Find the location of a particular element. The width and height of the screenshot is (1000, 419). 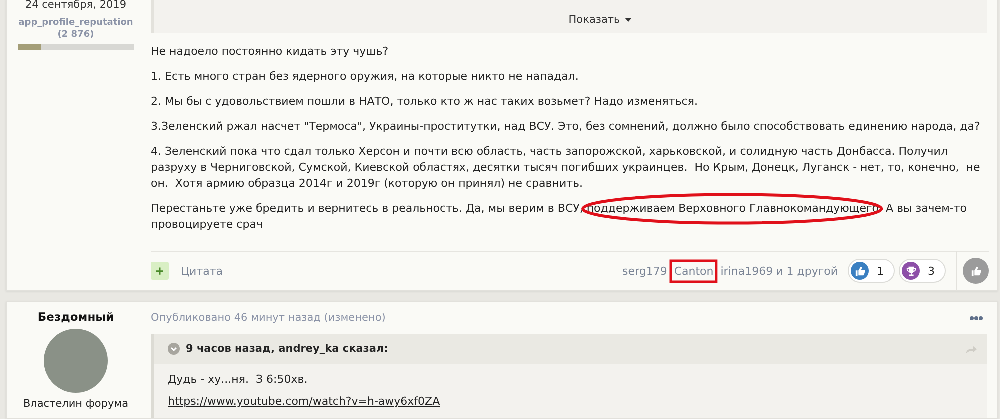

post-paragraph: 4. Зеленский пока что сдал только Херсон и почти всю область, часть запорожской, харьковской, и солидную часть Донбасса. Получил разруху в Черниговской, Сумской, Киевской областях, десятки тысяч погибших украинцев. Но Крым, Донецк, Луганск - нет, то, конечно, не он. Хотя армию образца 2014г и 2019г (которую он принял) не сравнить. is located at coordinates (566, 168).